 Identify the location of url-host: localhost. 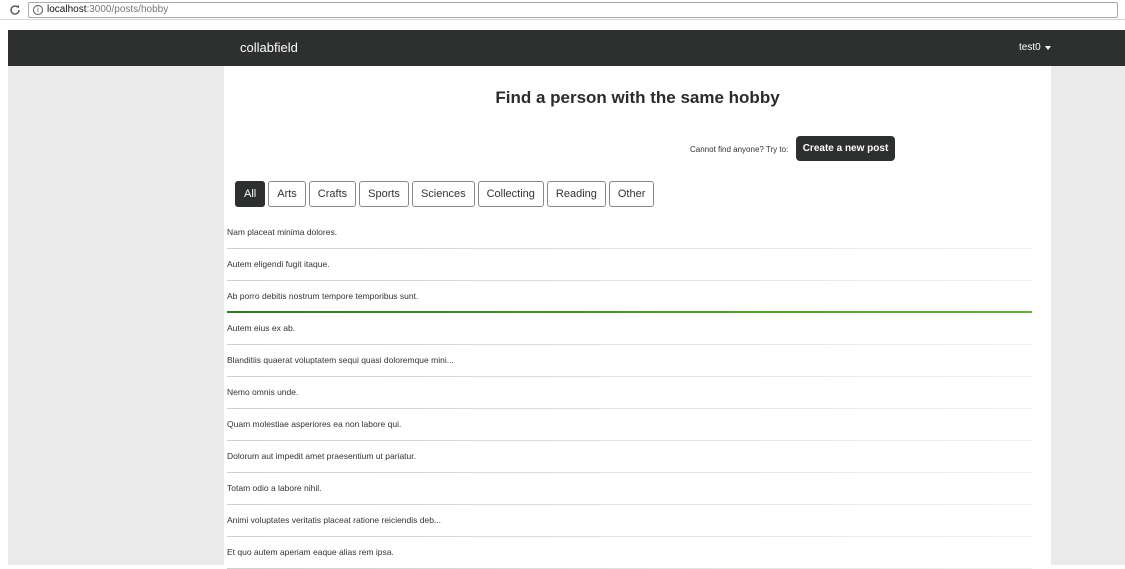
(67, 9).